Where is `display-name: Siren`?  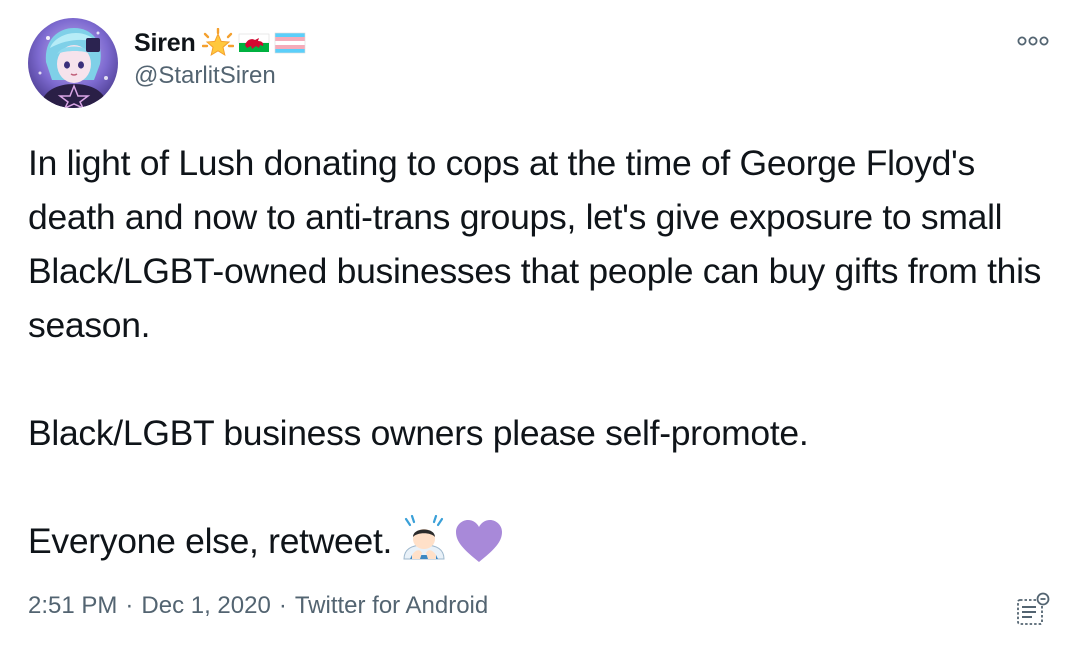 display-name: Siren is located at coordinates (165, 43).